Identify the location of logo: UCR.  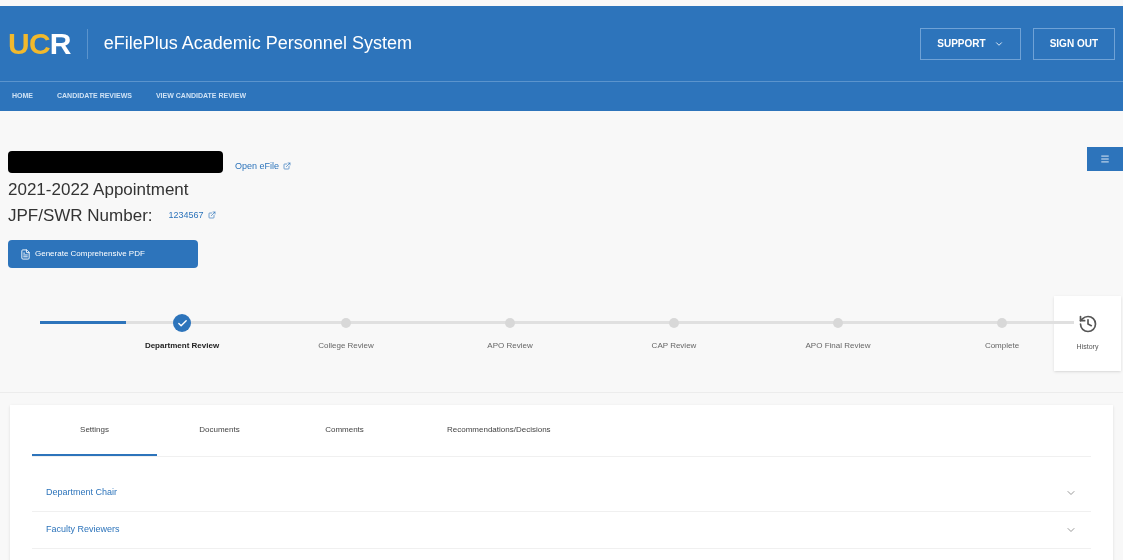
(48, 43).